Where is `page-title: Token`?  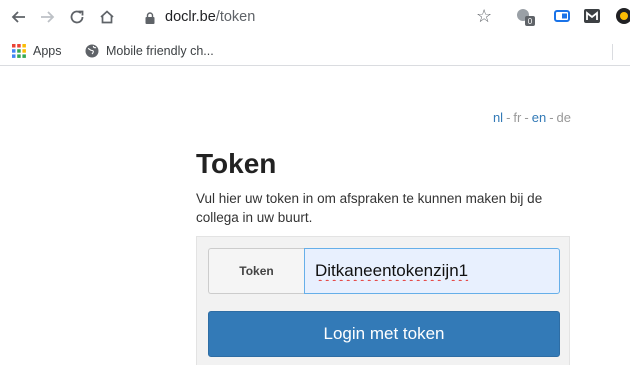
page-title: Token is located at coordinates (236, 163).